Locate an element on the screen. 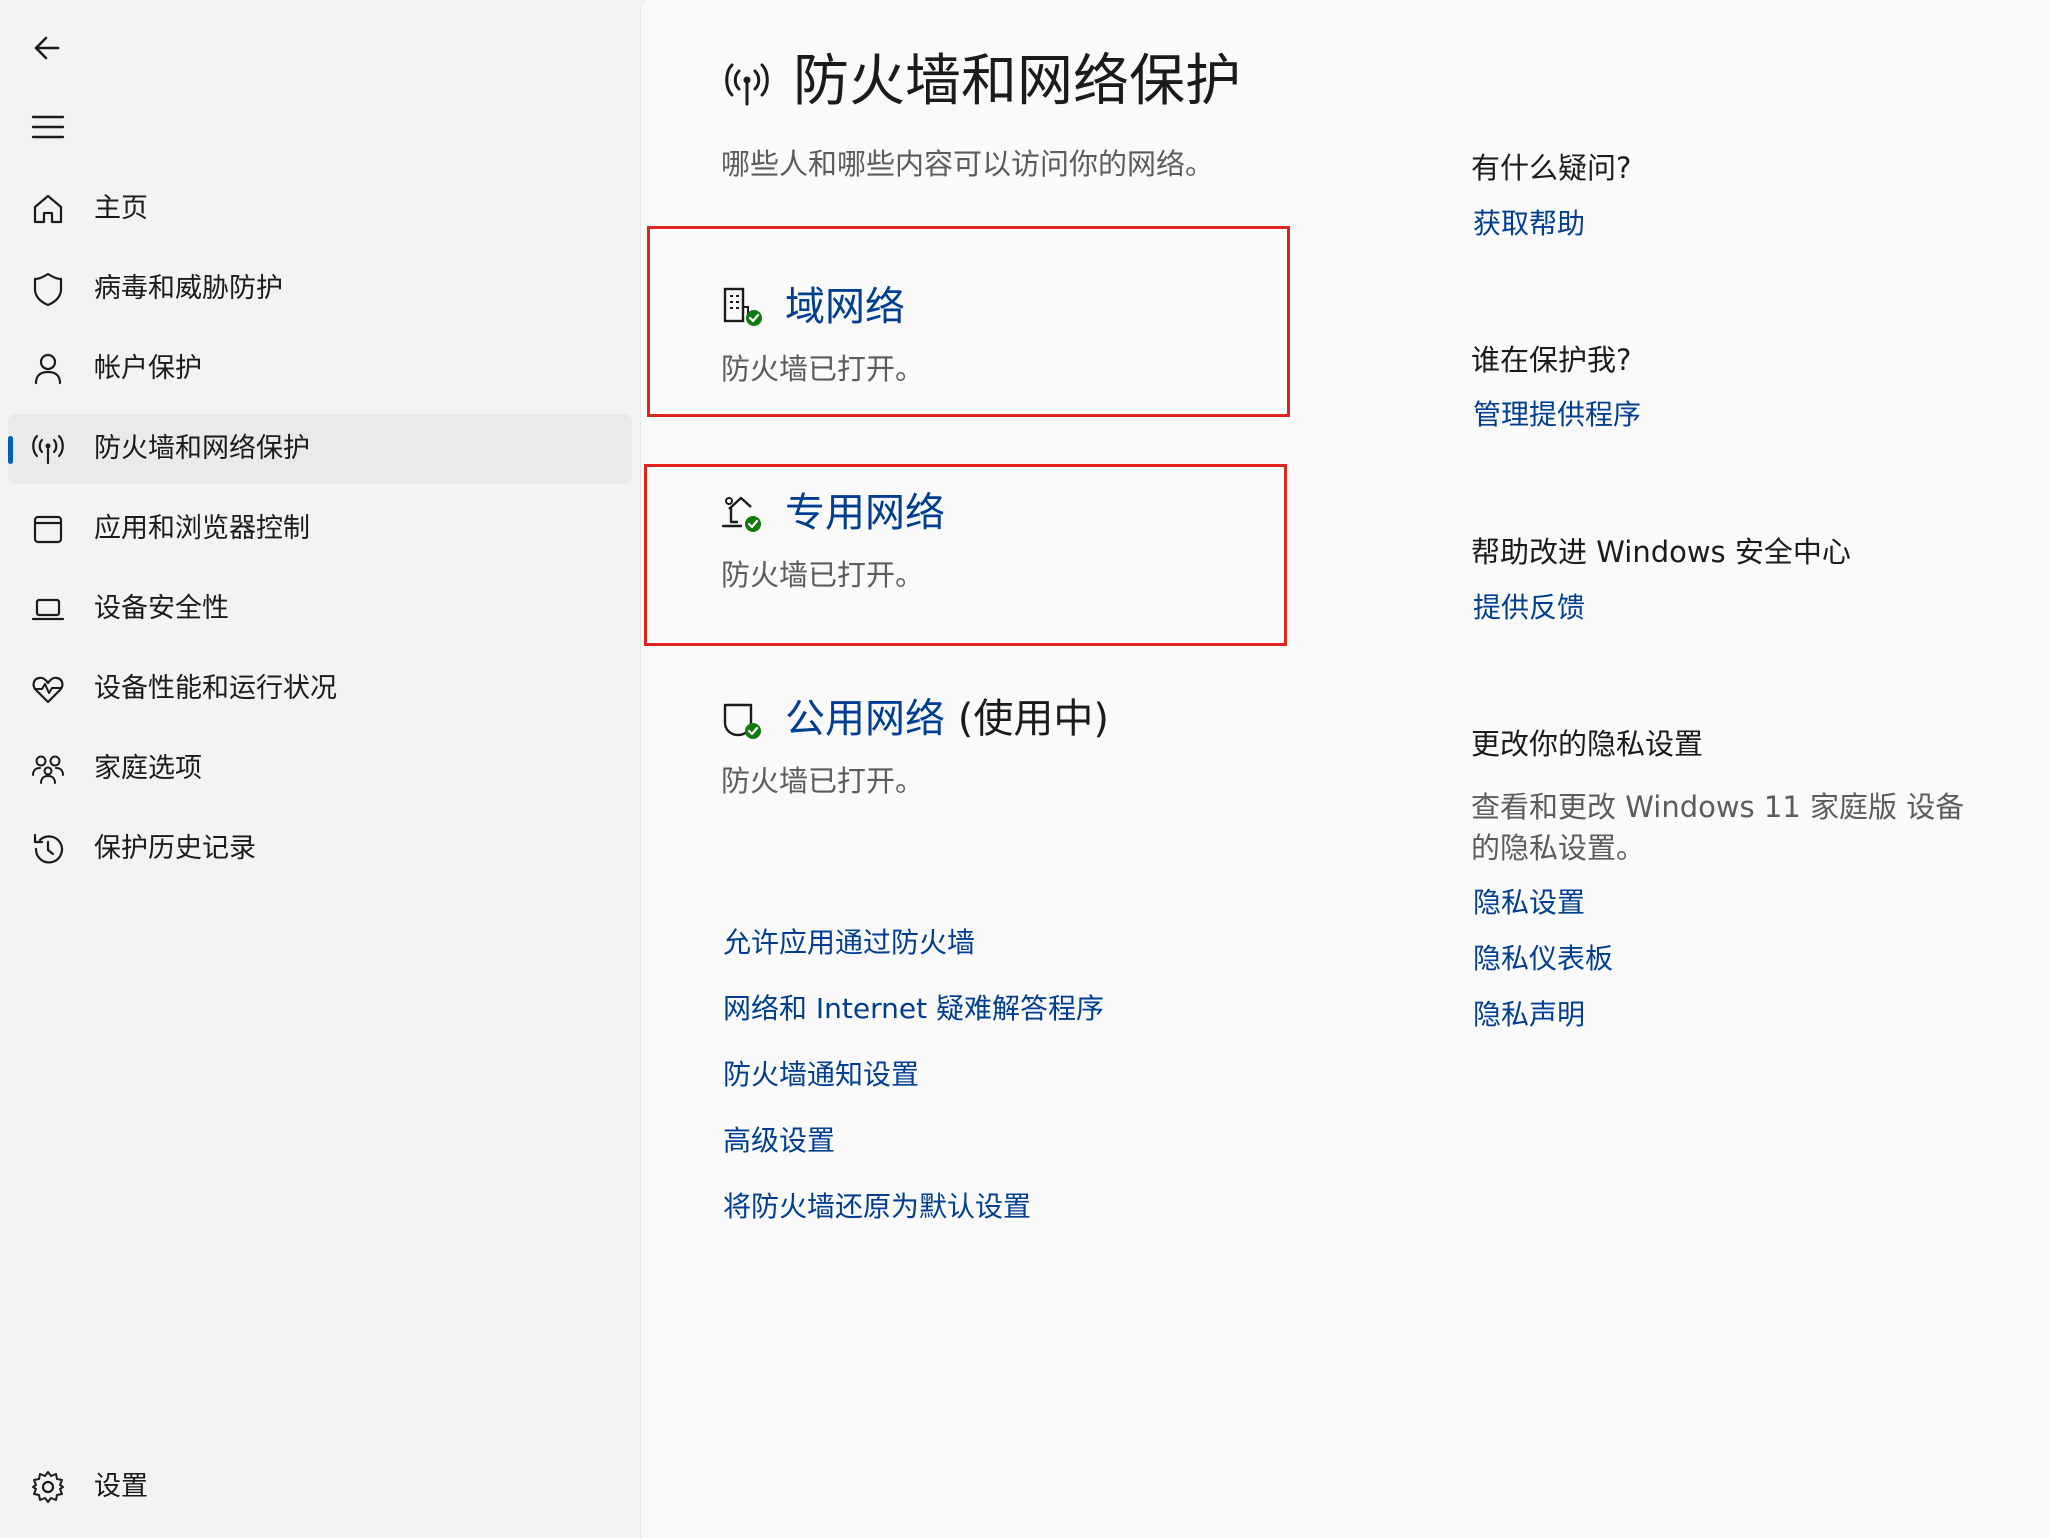  privacy-description: 查看和更改 Windows 11 家庭版 设备的隐私设置。 is located at coordinates (1718, 827).